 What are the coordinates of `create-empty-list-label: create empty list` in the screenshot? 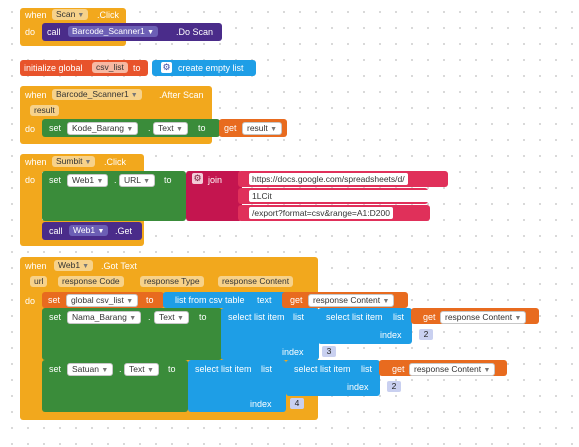 It's located at (211, 68).